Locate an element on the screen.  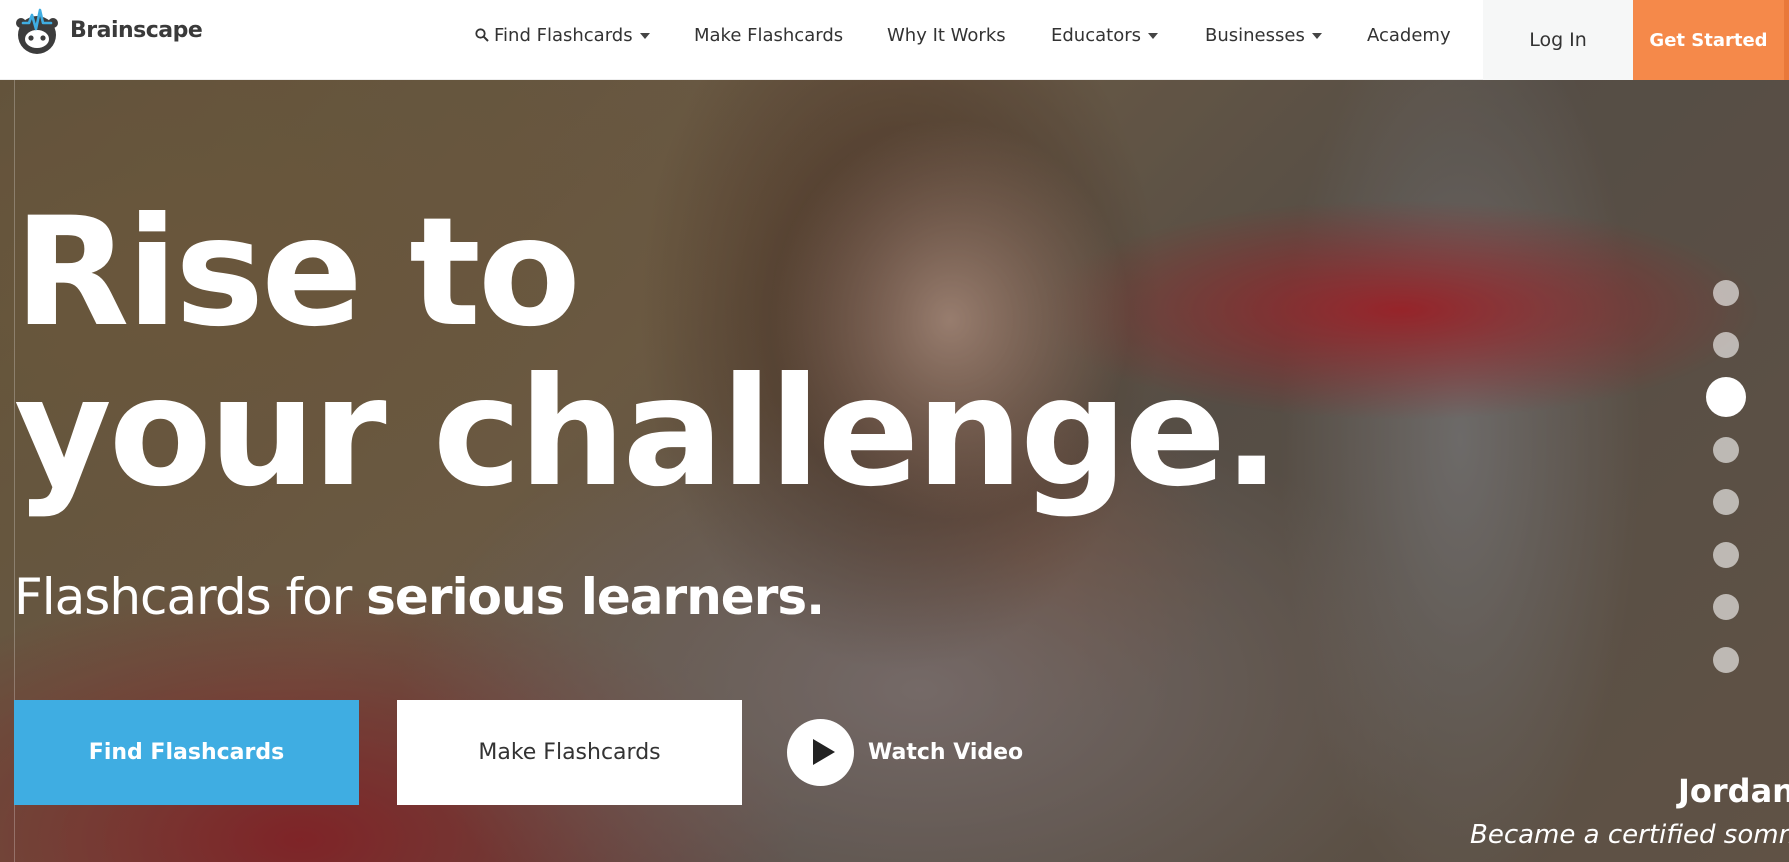
nav-academy: Academy is located at coordinates (1409, 35).